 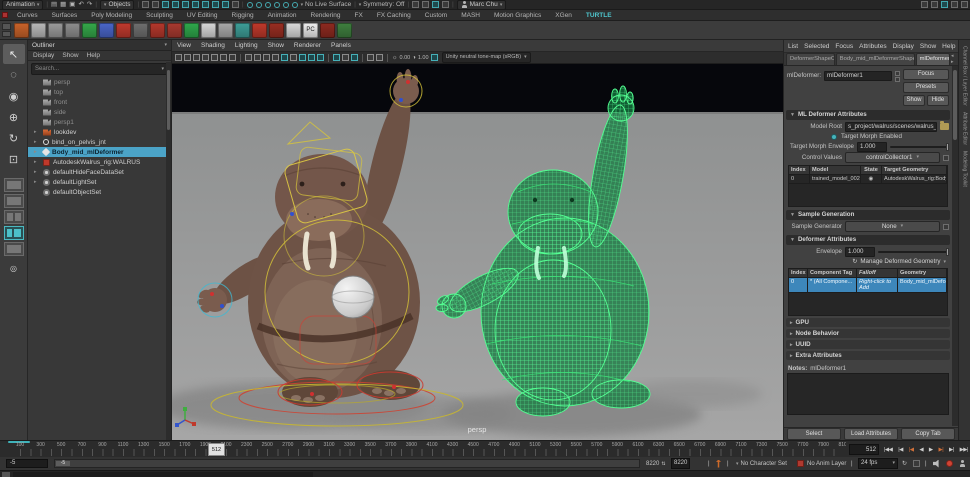 I want to click on gray-ring-icon, so click(x=140, y=30).